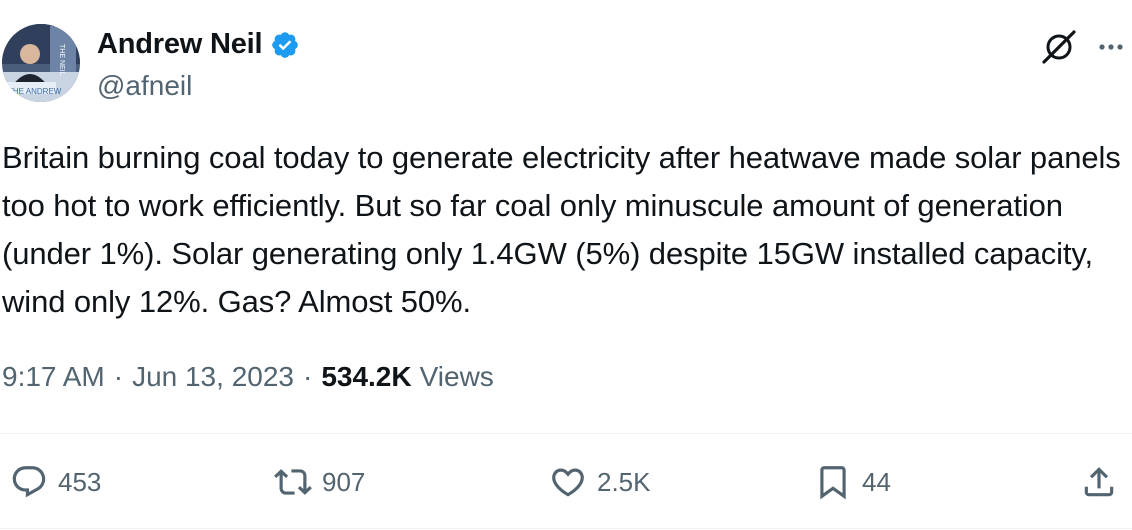  What do you see at coordinates (41, 63) in the screenshot?
I see `avatar: THE ANDREW THE NEIL` at bounding box center [41, 63].